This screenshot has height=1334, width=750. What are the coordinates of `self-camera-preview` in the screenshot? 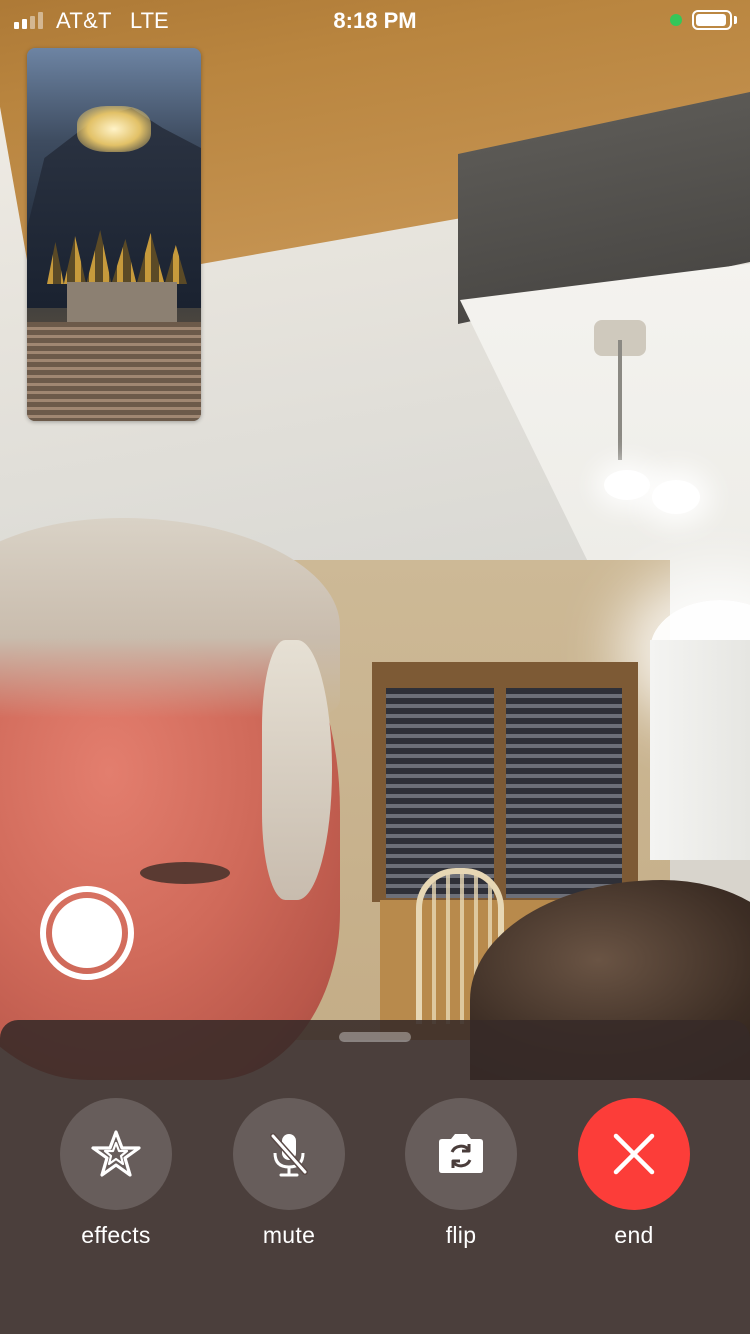 It's located at (114, 234).